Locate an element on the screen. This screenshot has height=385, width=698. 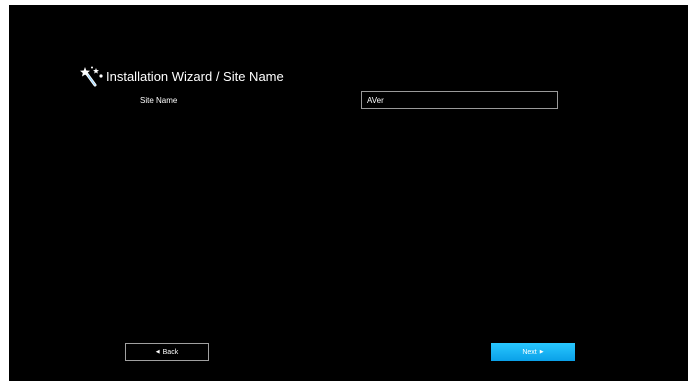
back-button-label: Back is located at coordinates (170, 352).